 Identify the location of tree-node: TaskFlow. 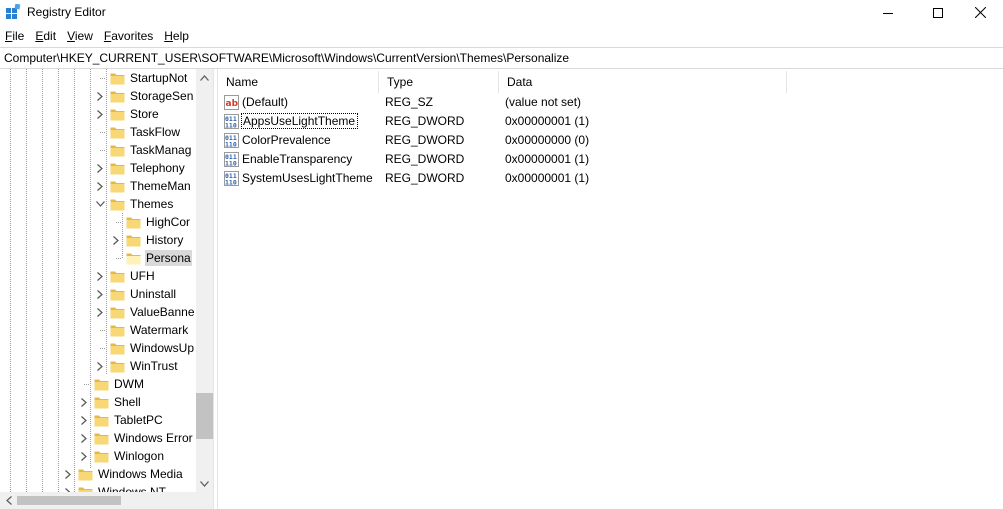
(137, 132).